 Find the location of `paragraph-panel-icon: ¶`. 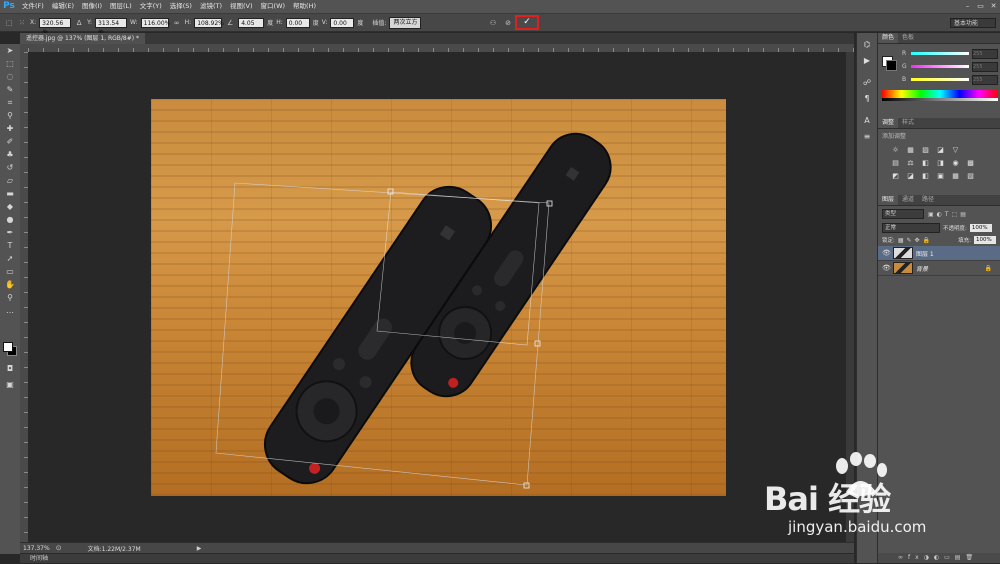

paragraph-panel-icon: ¶ is located at coordinates (867, 99).